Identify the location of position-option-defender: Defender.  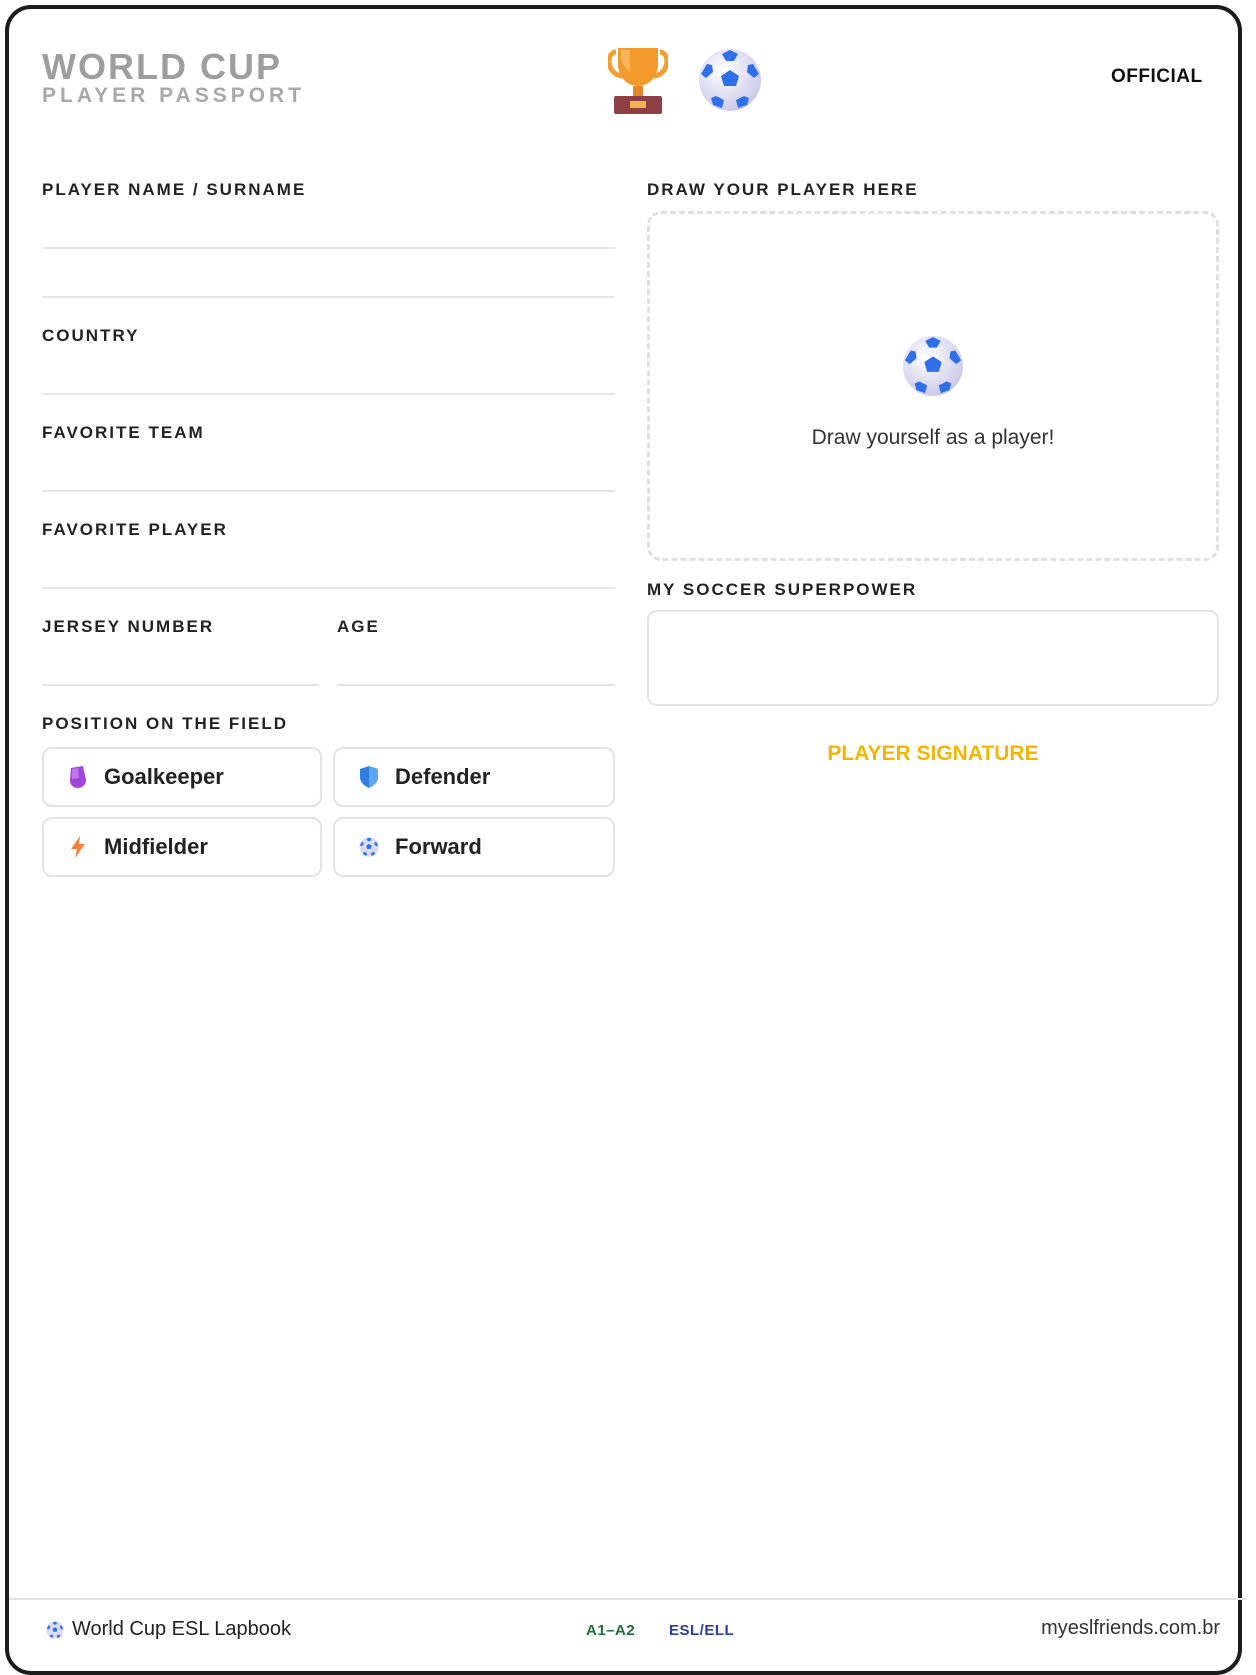
(474, 777).